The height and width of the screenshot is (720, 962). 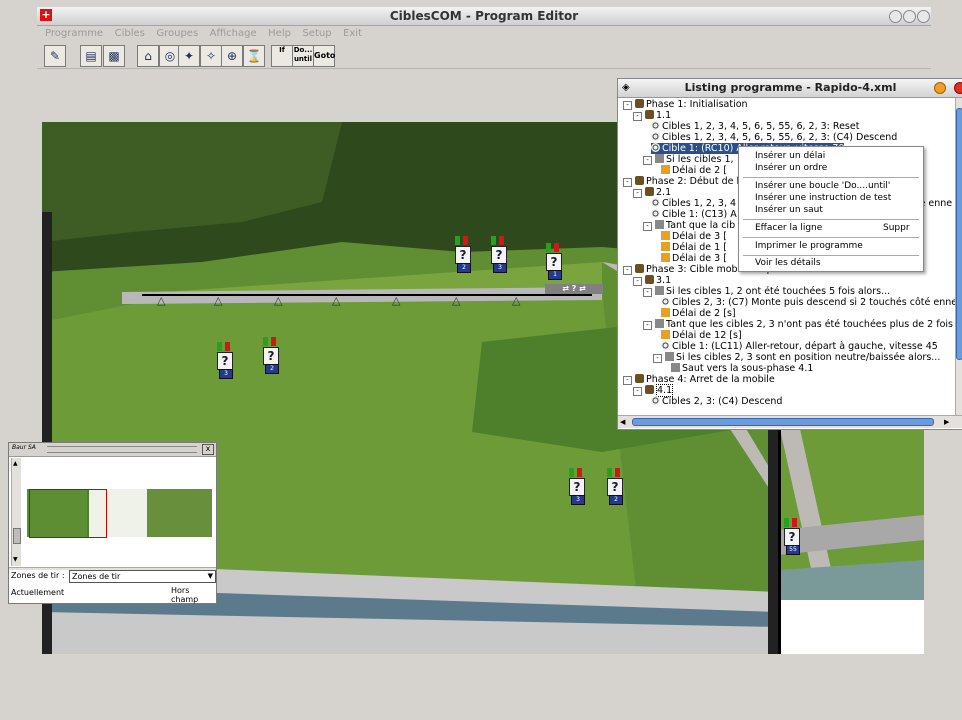 I want to click on maximize-button, so click(x=909, y=16).